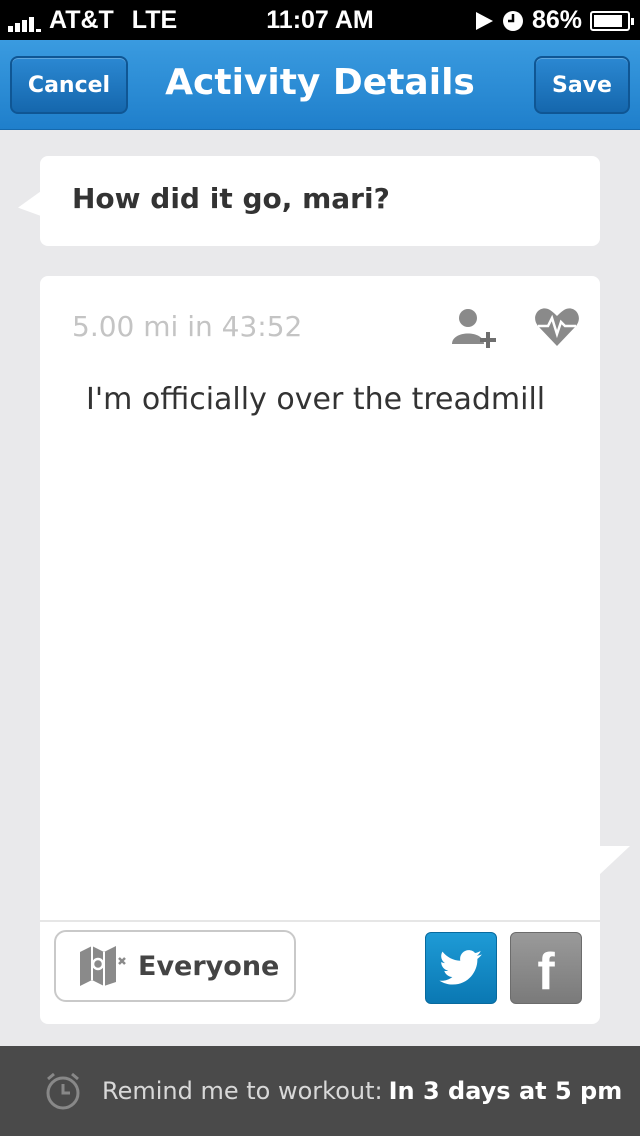 The height and width of the screenshot is (1136, 640). I want to click on twitter-icon, so click(460, 967).